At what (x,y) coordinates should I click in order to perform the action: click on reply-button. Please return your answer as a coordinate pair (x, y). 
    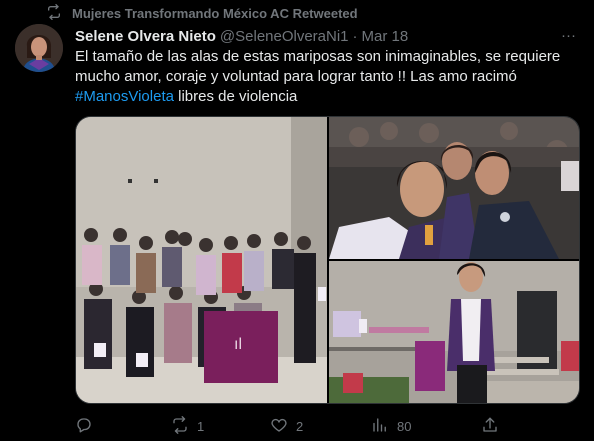
    Looking at the image, I should click on (88, 426).